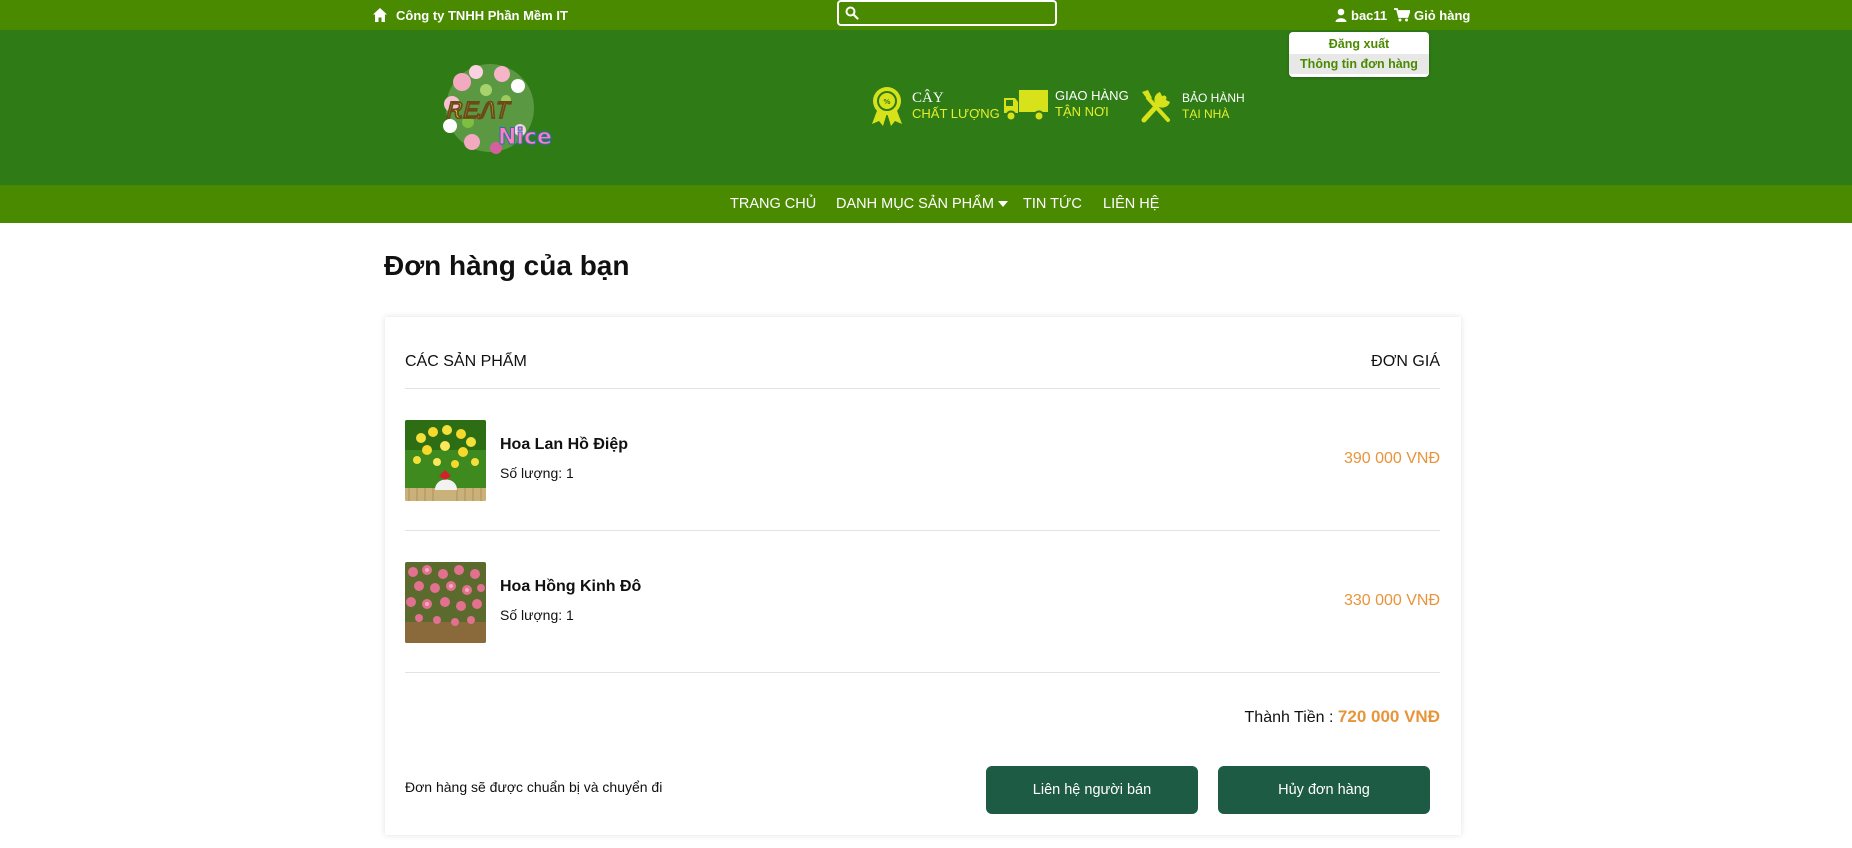 This screenshot has height=848, width=1852. What do you see at coordinates (1402, 15) in the screenshot?
I see `cart-icon` at bounding box center [1402, 15].